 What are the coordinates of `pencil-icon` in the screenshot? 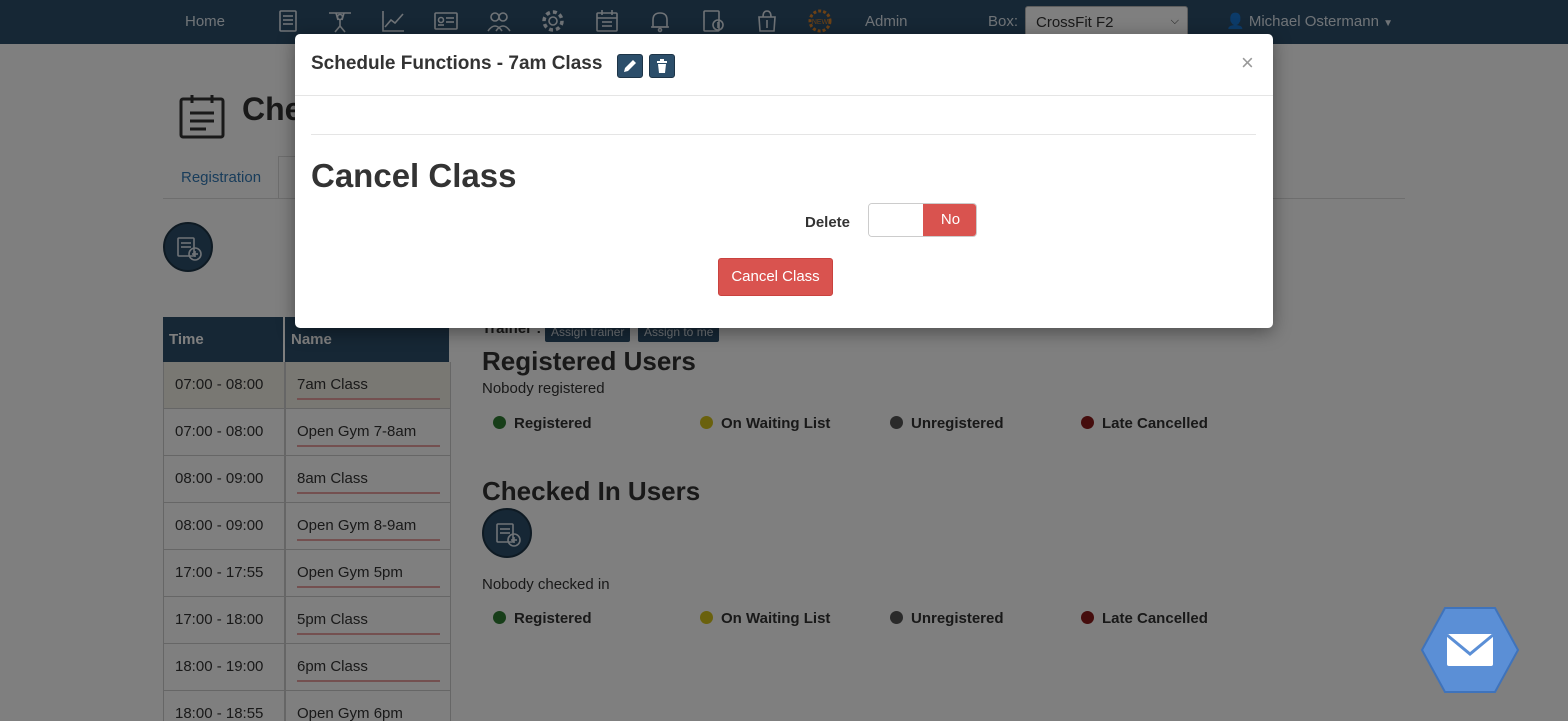 It's located at (630, 66).